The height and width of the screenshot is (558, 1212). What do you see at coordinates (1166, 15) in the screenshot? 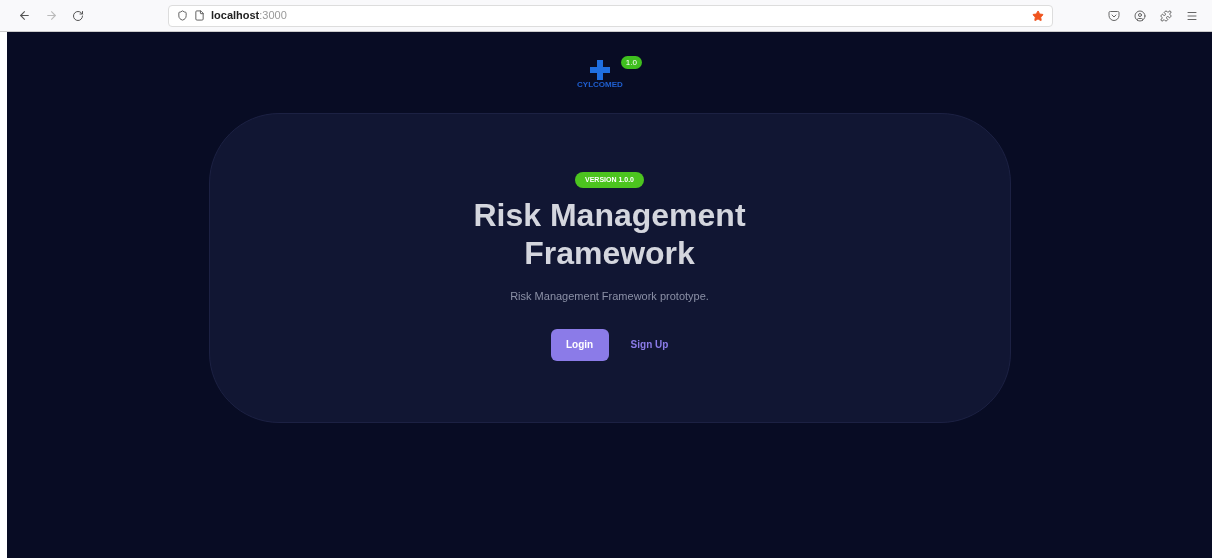
I see `extensions-icon` at bounding box center [1166, 15].